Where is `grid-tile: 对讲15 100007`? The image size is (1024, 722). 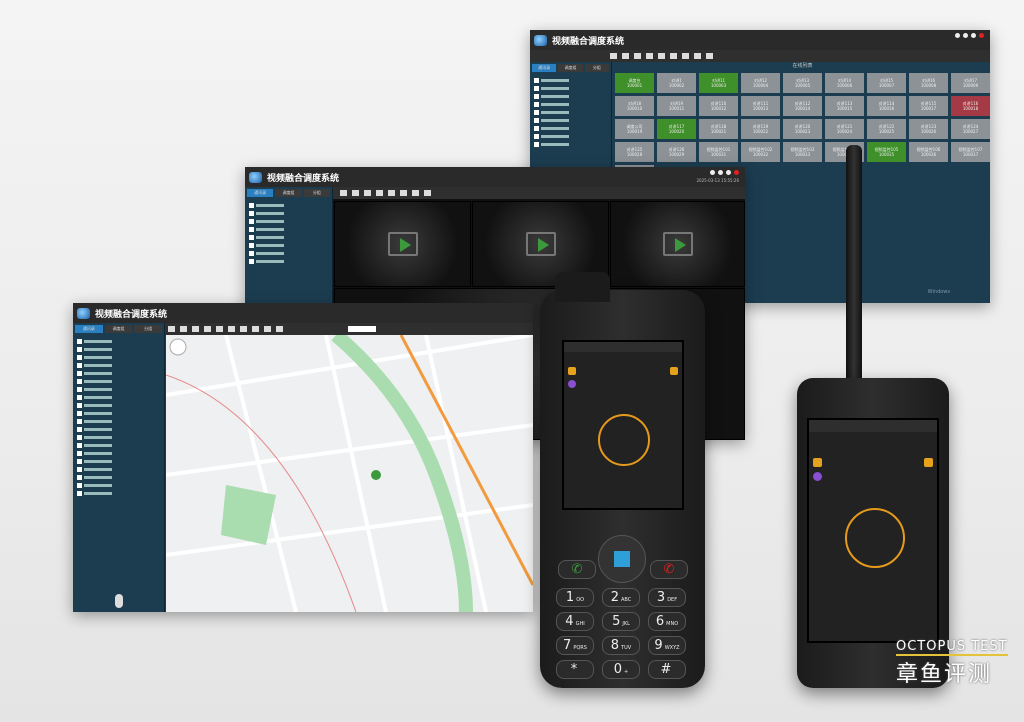
grid-tile: 对讲15 100007 is located at coordinates (886, 83).